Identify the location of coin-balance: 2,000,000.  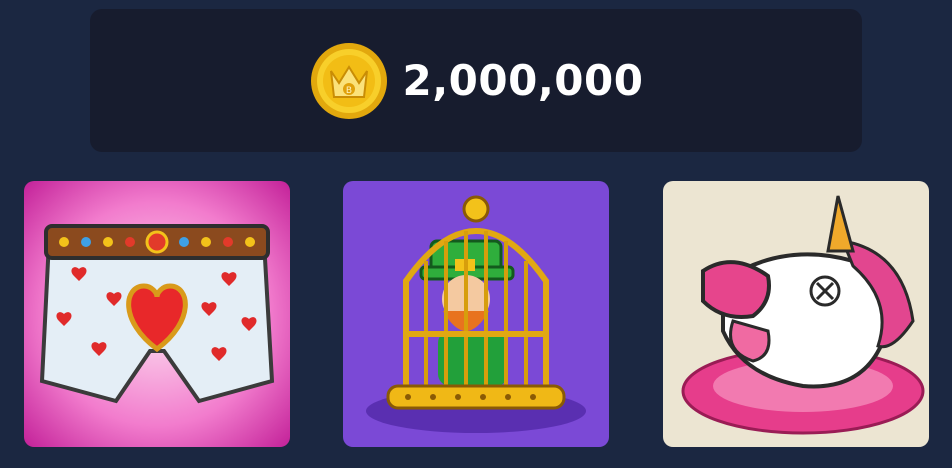
(523, 80).